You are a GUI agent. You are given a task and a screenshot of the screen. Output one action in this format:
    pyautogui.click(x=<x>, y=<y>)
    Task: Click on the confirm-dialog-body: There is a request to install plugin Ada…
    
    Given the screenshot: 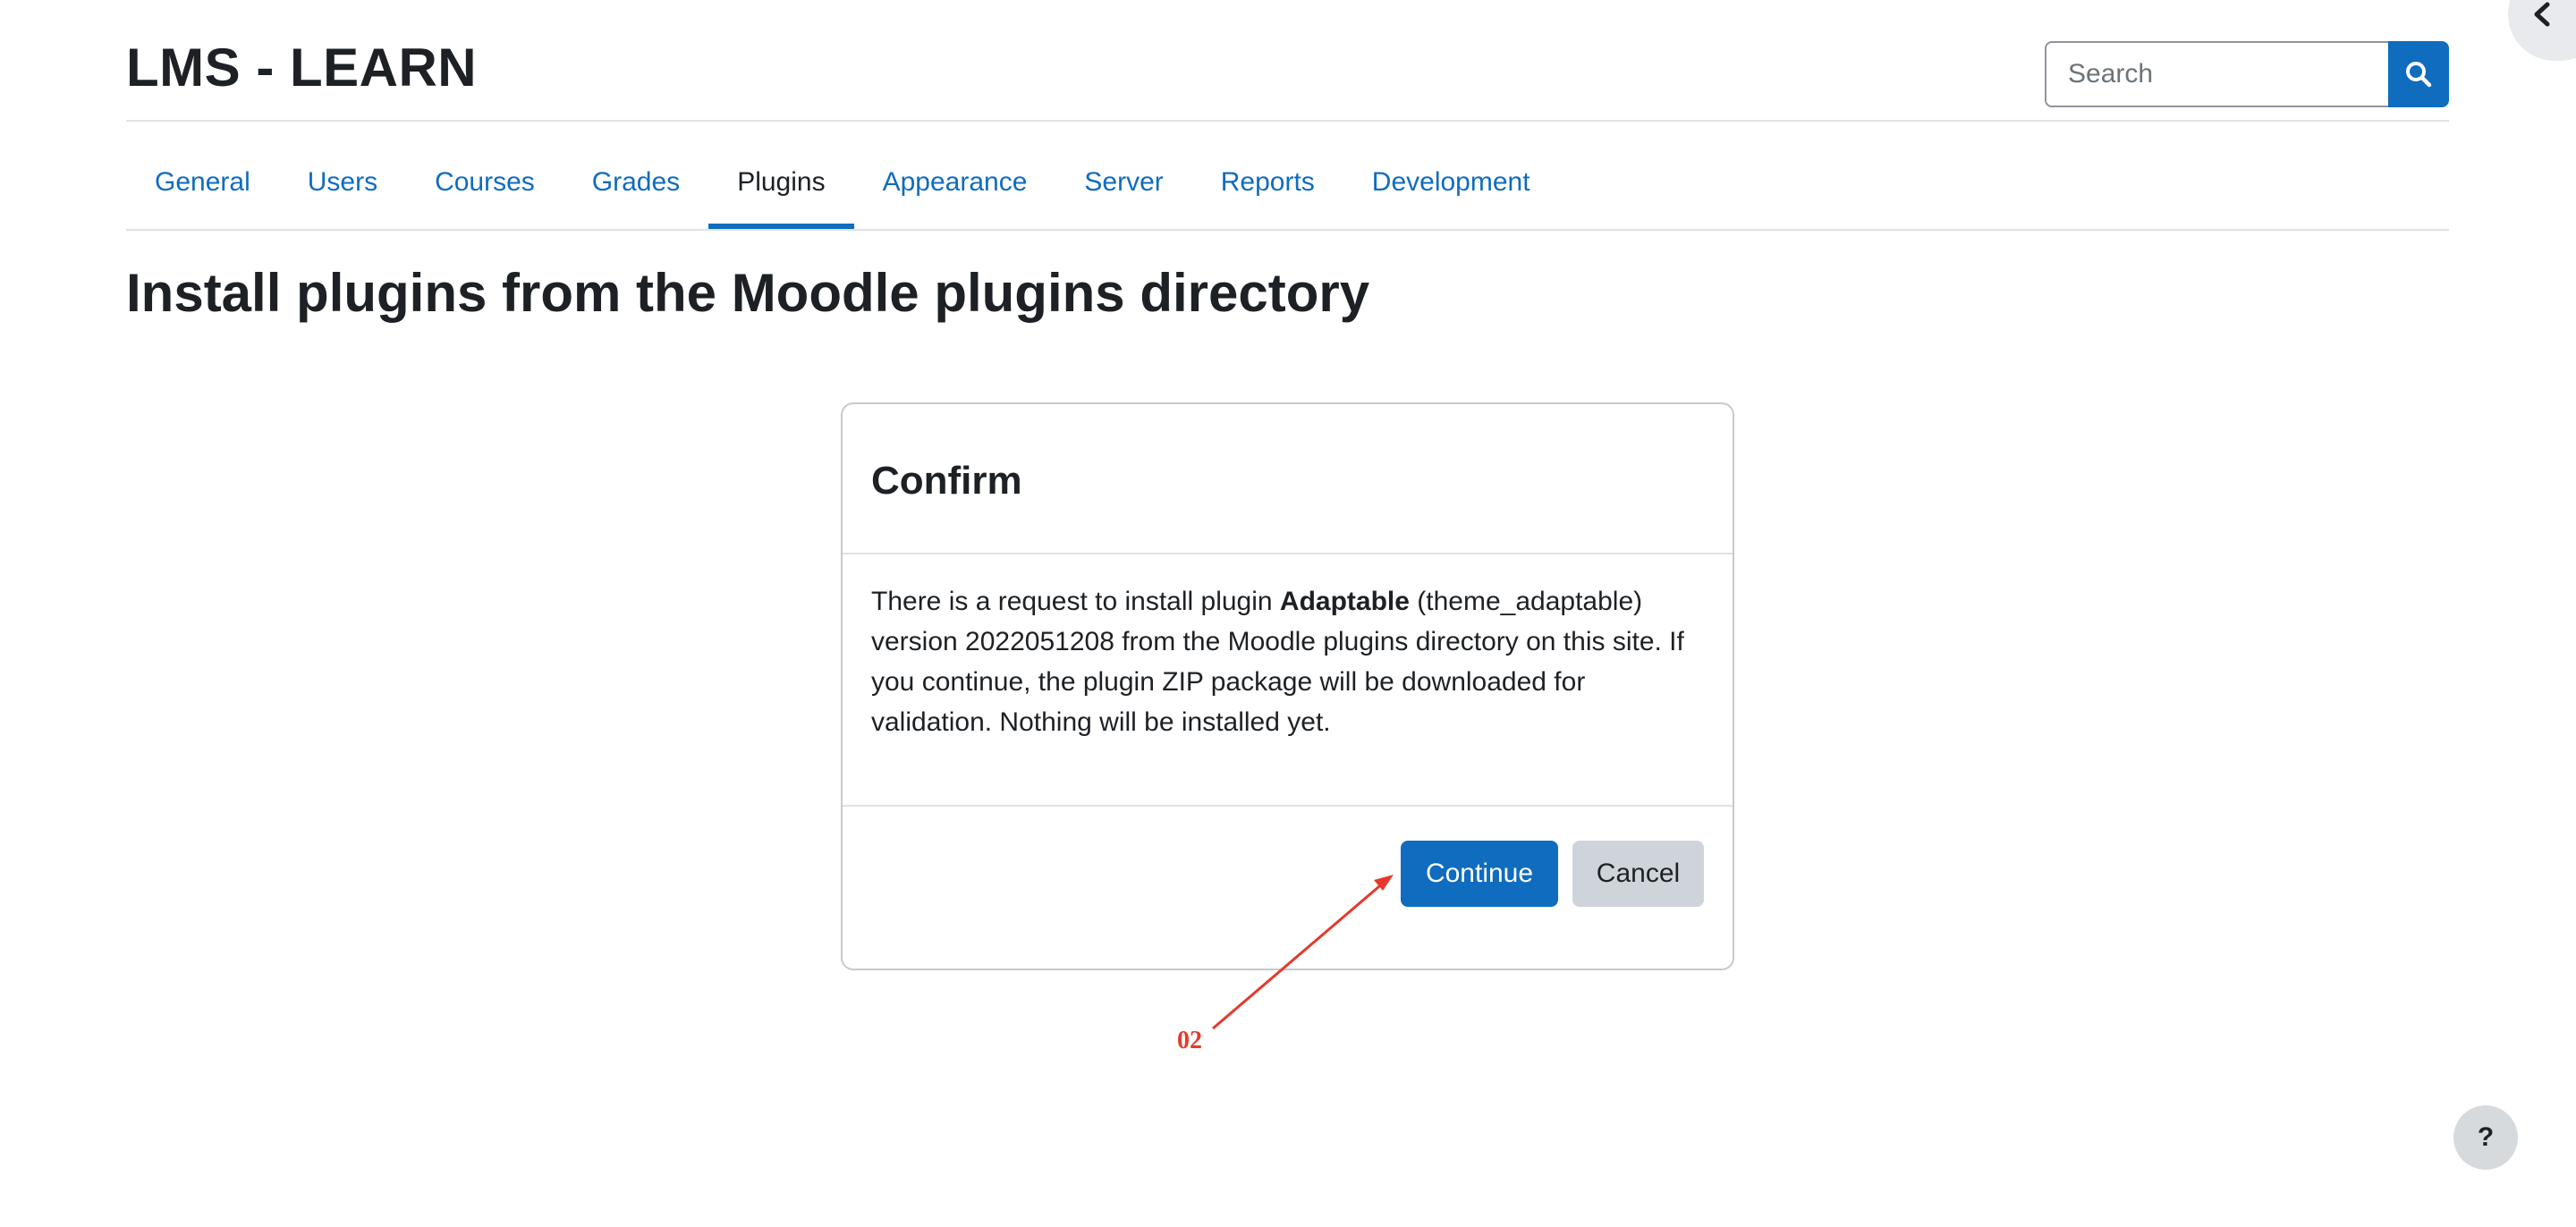 What is the action you would take?
    pyautogui.click(x=1288, y=680)
    